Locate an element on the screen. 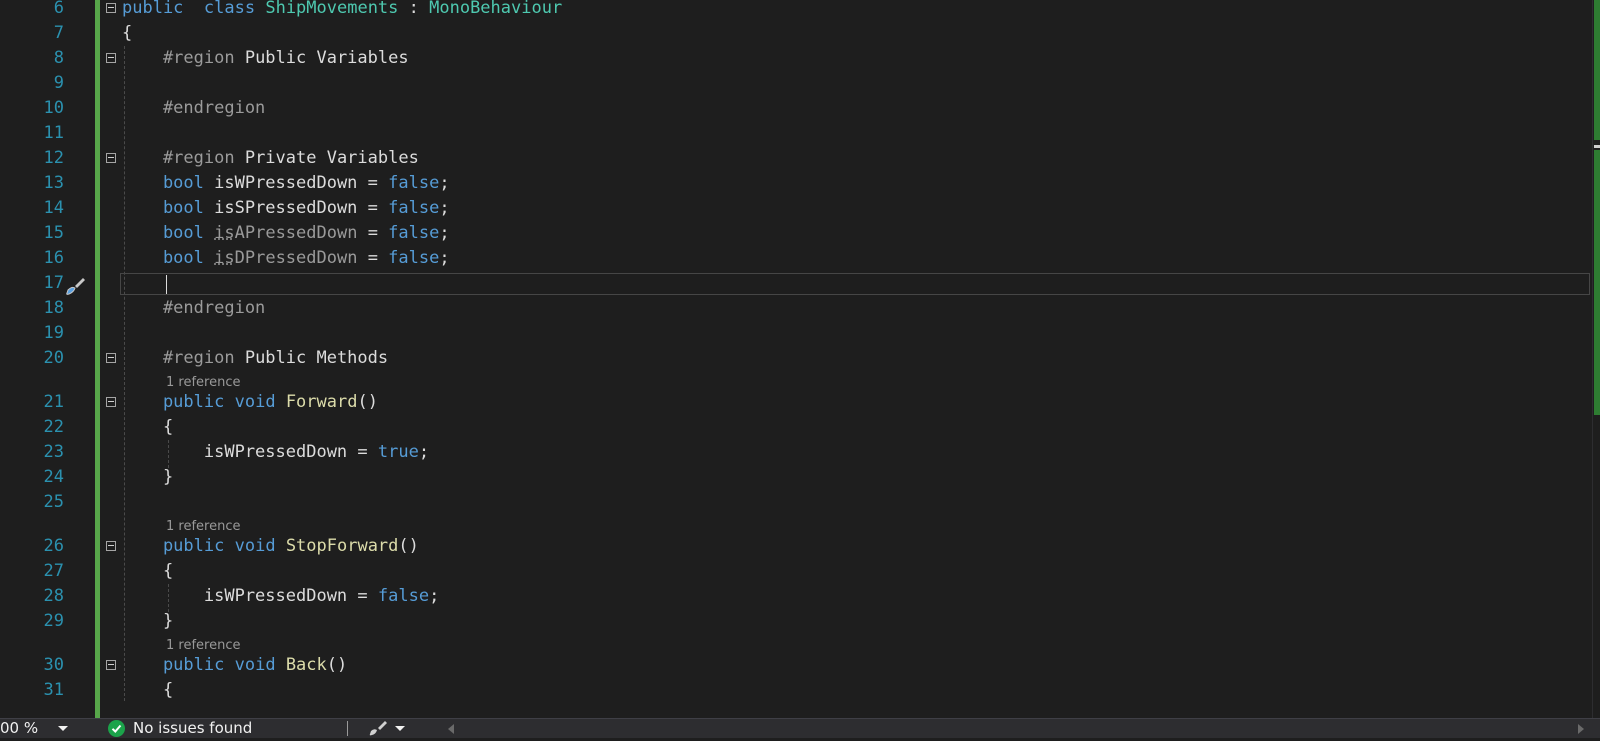  line-number: 7 is located at coordinates (58, 33).